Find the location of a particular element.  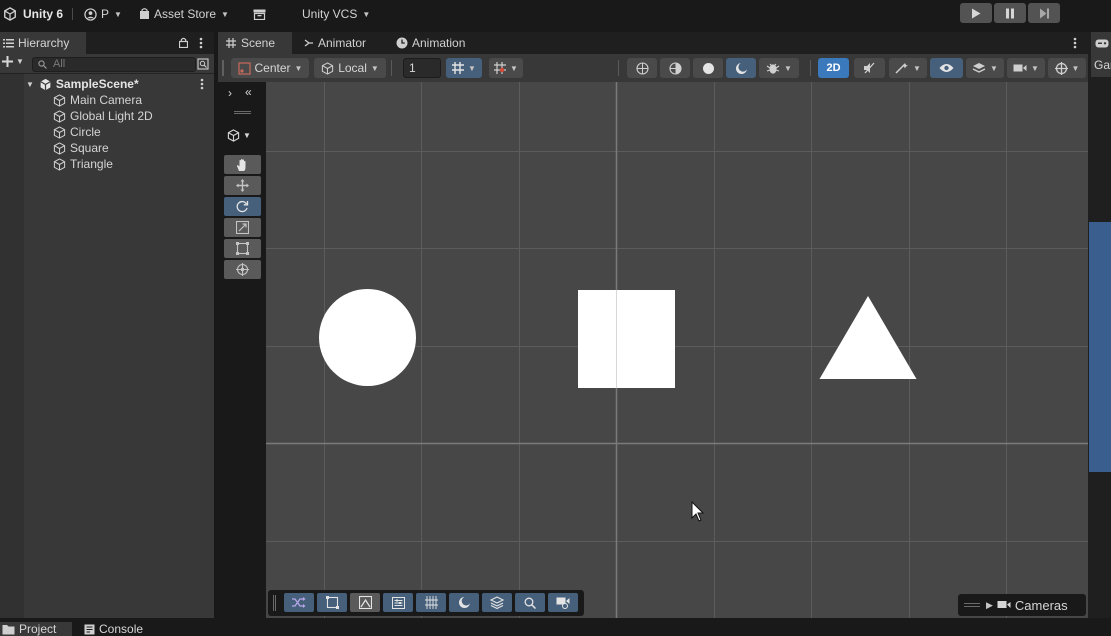

circle-sprite is located at coordinates (367, 337).